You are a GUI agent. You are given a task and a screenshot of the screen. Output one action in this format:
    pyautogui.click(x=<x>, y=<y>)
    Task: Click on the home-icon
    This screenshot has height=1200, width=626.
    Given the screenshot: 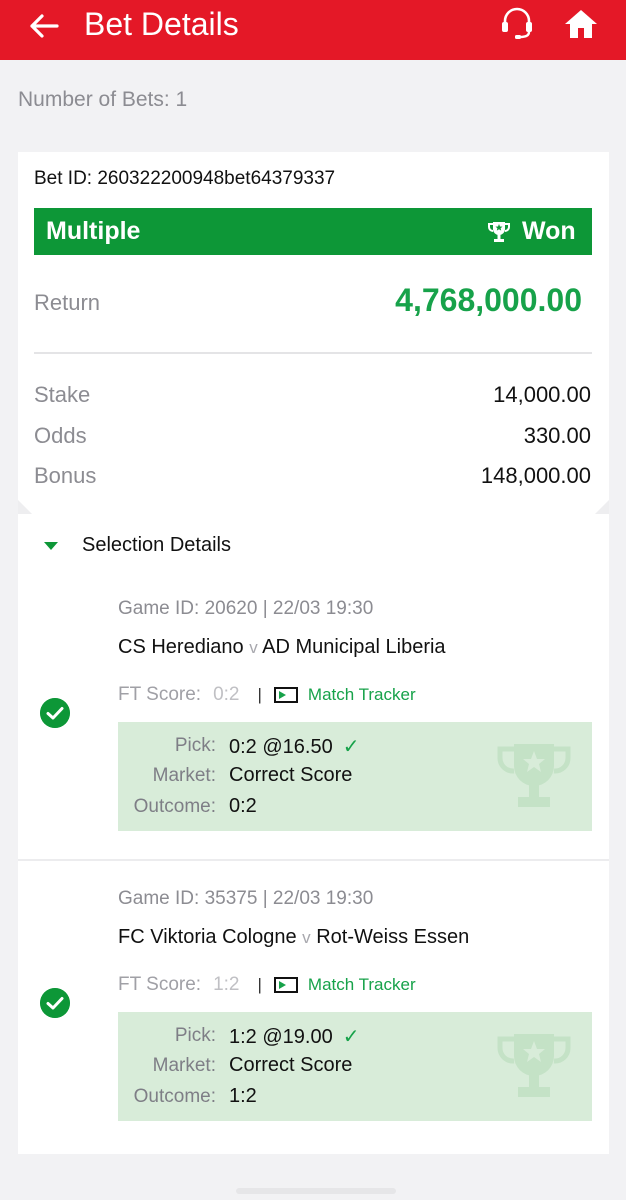 What is the action you would take?
    pyautogui.click(x=581, y=24)
    